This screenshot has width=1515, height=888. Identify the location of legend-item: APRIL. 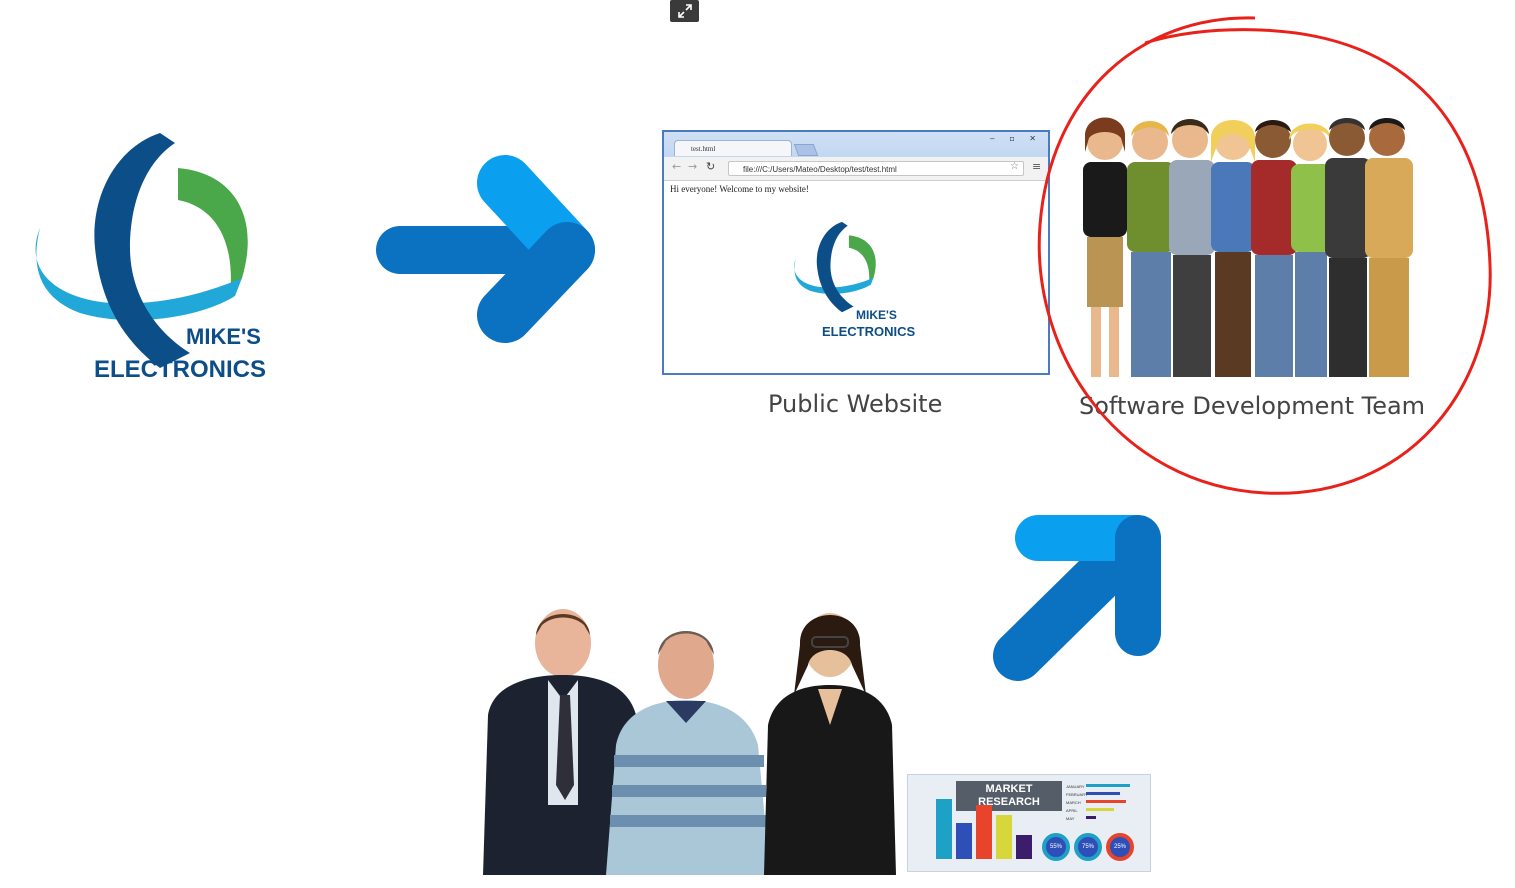
(1072, 810).